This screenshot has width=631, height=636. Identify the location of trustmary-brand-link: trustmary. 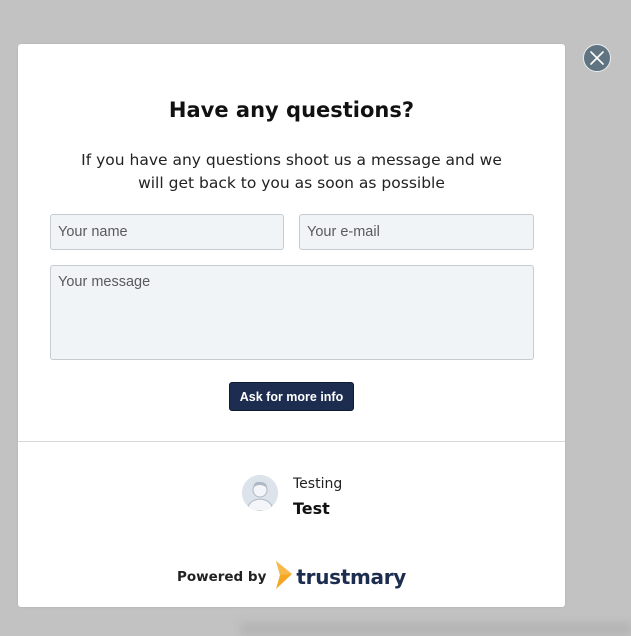
(340, 577).